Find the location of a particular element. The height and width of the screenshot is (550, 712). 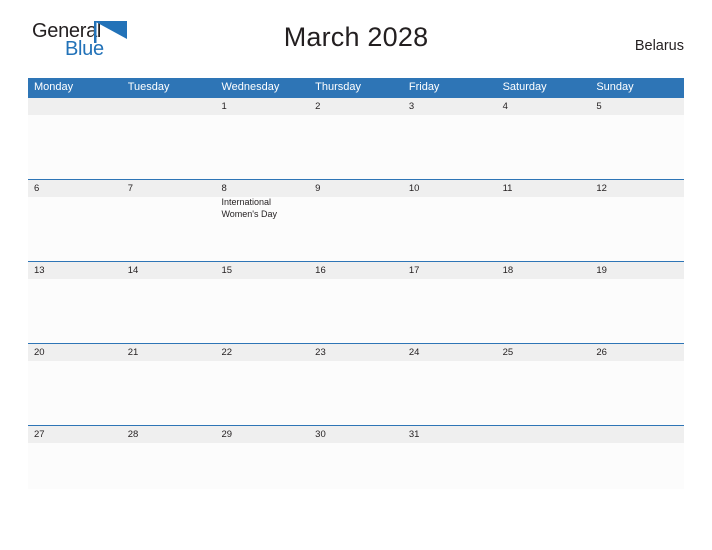

weekday-header-saturday: Saturday is located at coordinates (524, 87).